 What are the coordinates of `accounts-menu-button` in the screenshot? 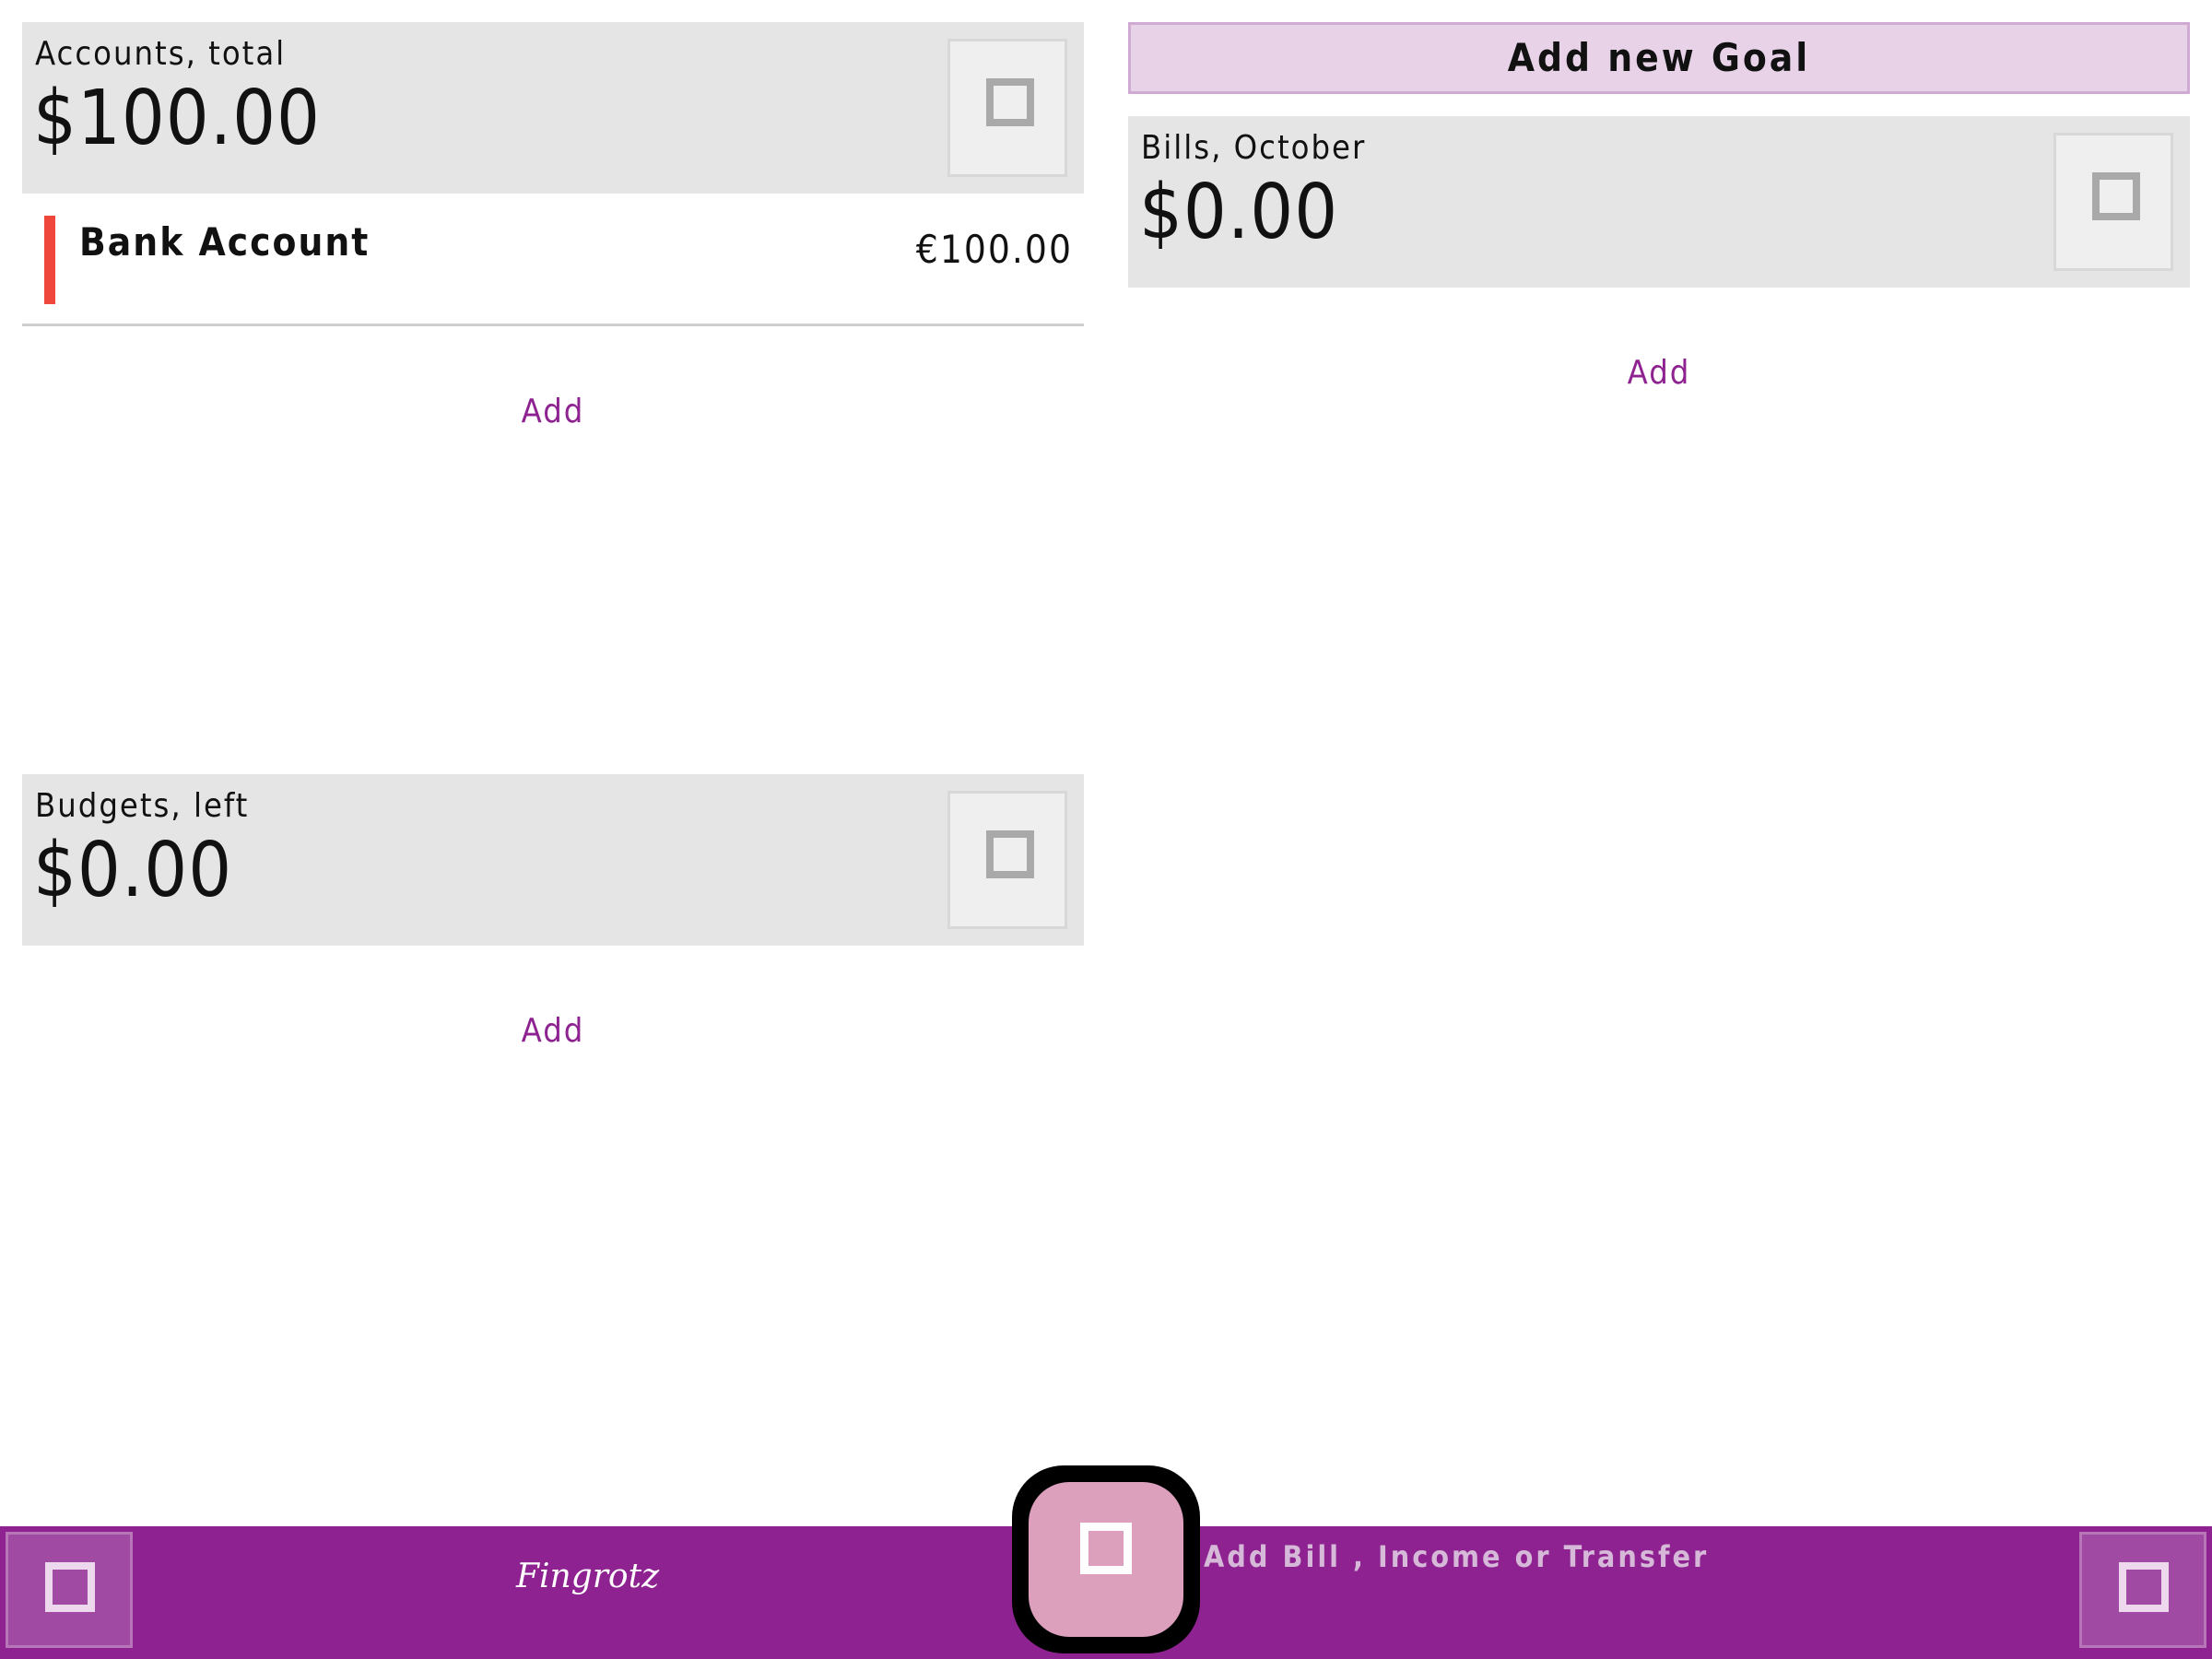 It's located at (1007, 108).